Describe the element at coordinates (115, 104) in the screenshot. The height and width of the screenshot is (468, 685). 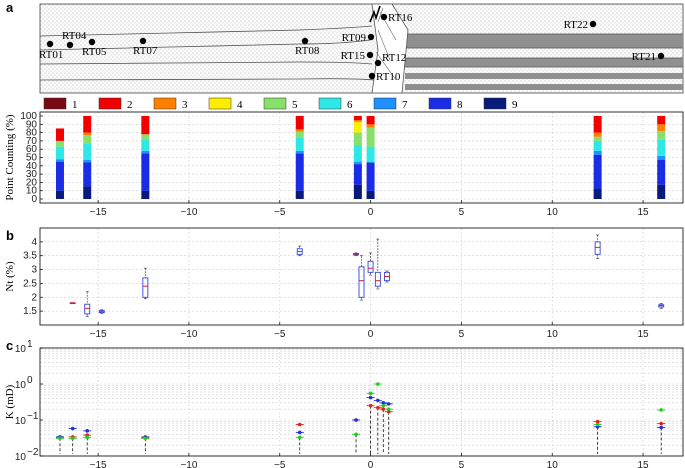
I see `legend-item: 2` at that location.